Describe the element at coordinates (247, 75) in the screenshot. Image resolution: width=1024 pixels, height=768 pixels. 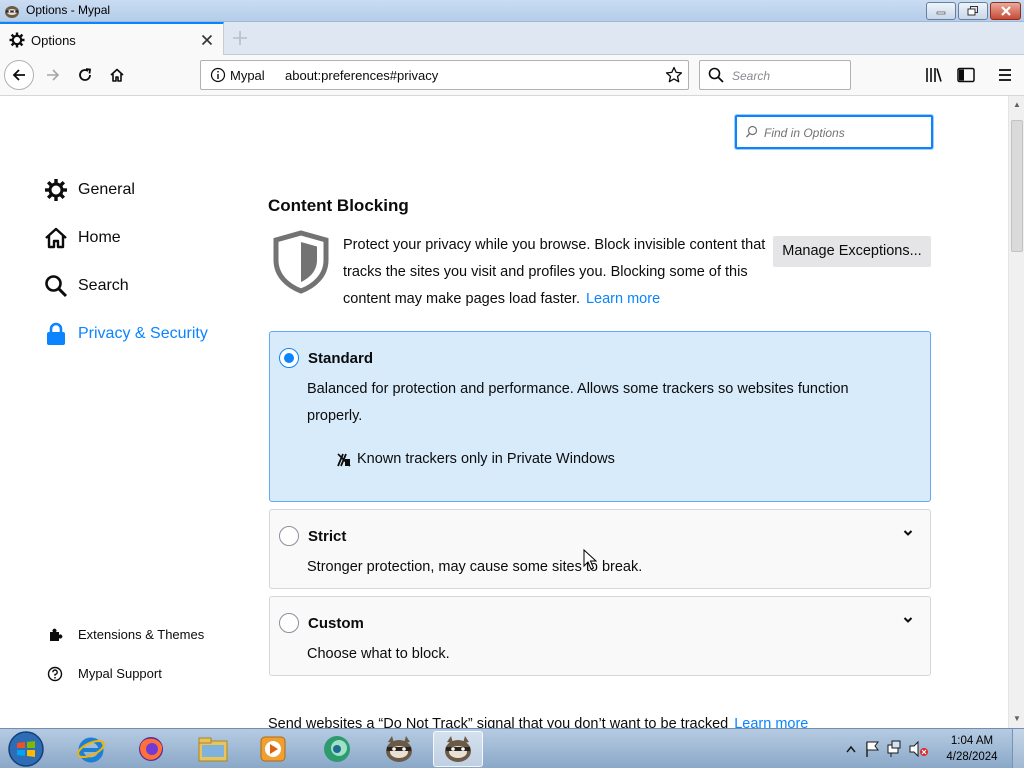
I see `identity-label: Mypal` at that location.